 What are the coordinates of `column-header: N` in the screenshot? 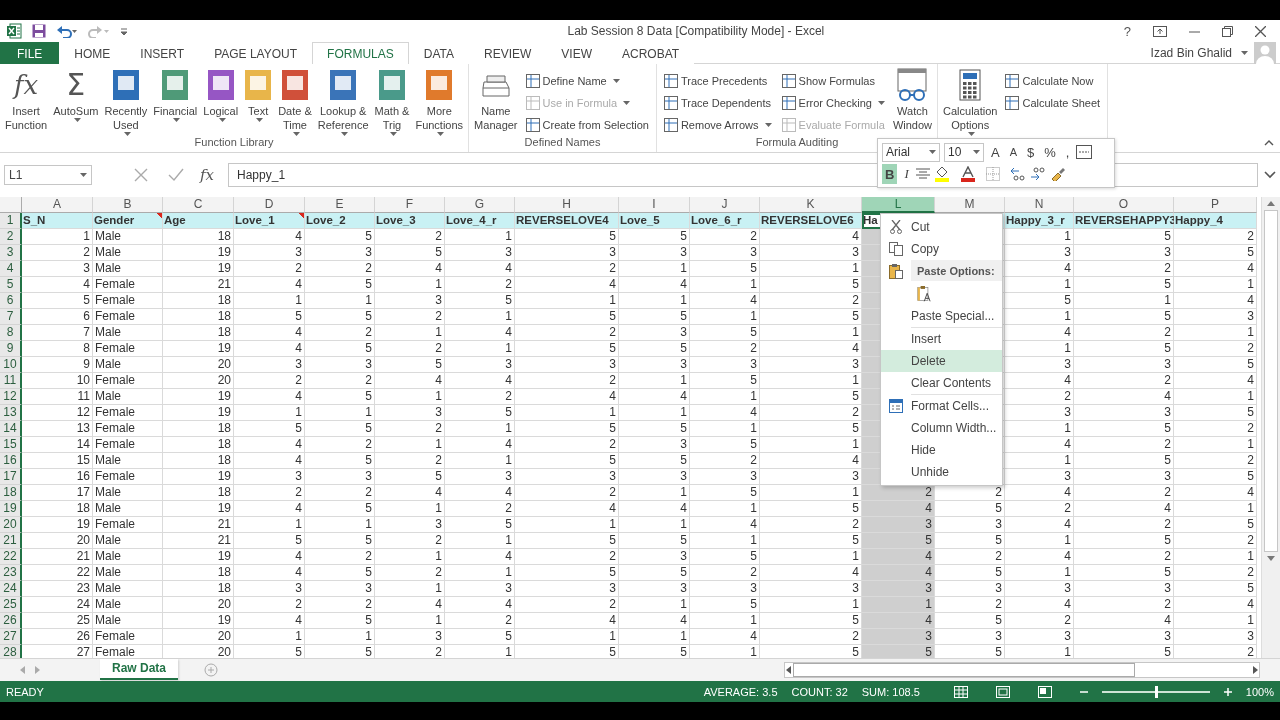 It's located at (1039, 205).